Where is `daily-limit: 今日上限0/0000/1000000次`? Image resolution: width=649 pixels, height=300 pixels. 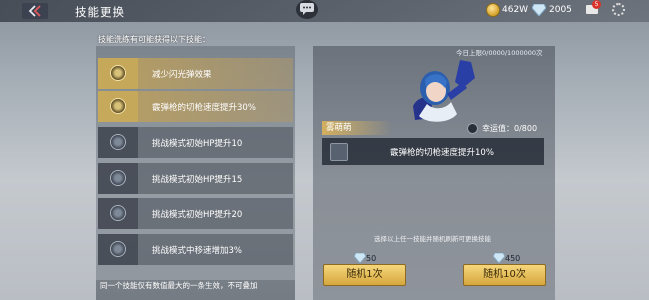
daily-limit: 今日上限0/0000/1000000次 is located at coordinates (499, 53).